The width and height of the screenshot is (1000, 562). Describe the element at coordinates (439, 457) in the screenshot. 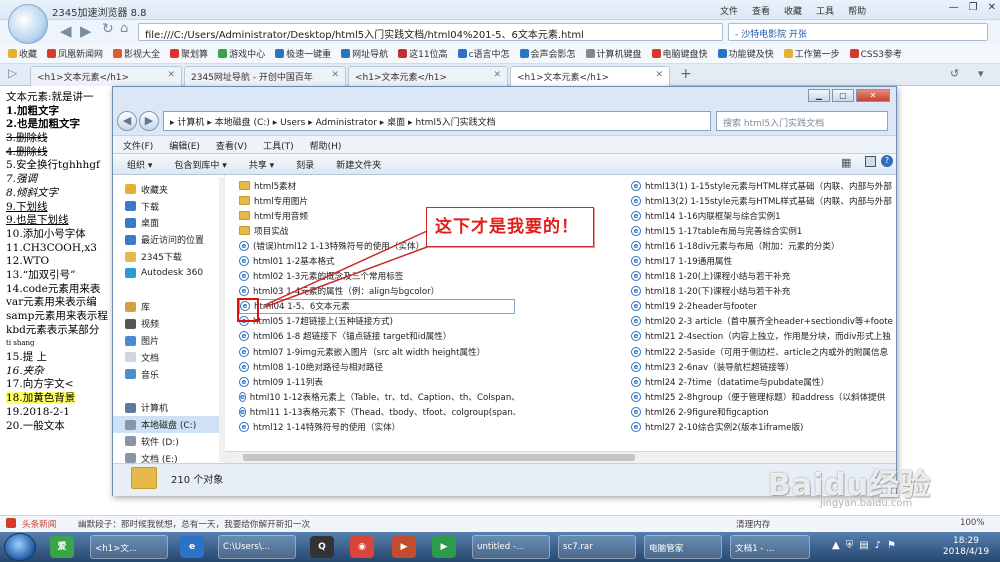

I see `scroll-thumb` at that location.